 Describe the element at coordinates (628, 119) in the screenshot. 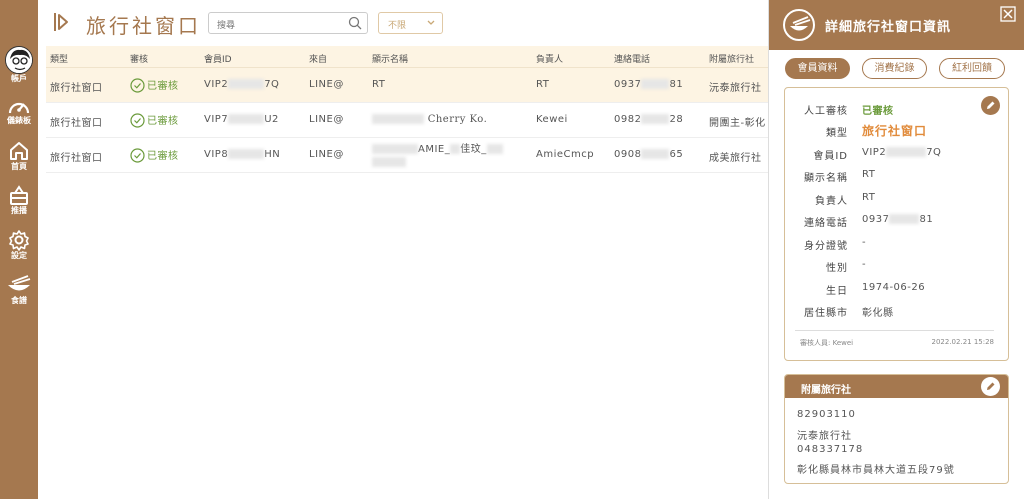

I see `phone-prefix: 0982` at that location.